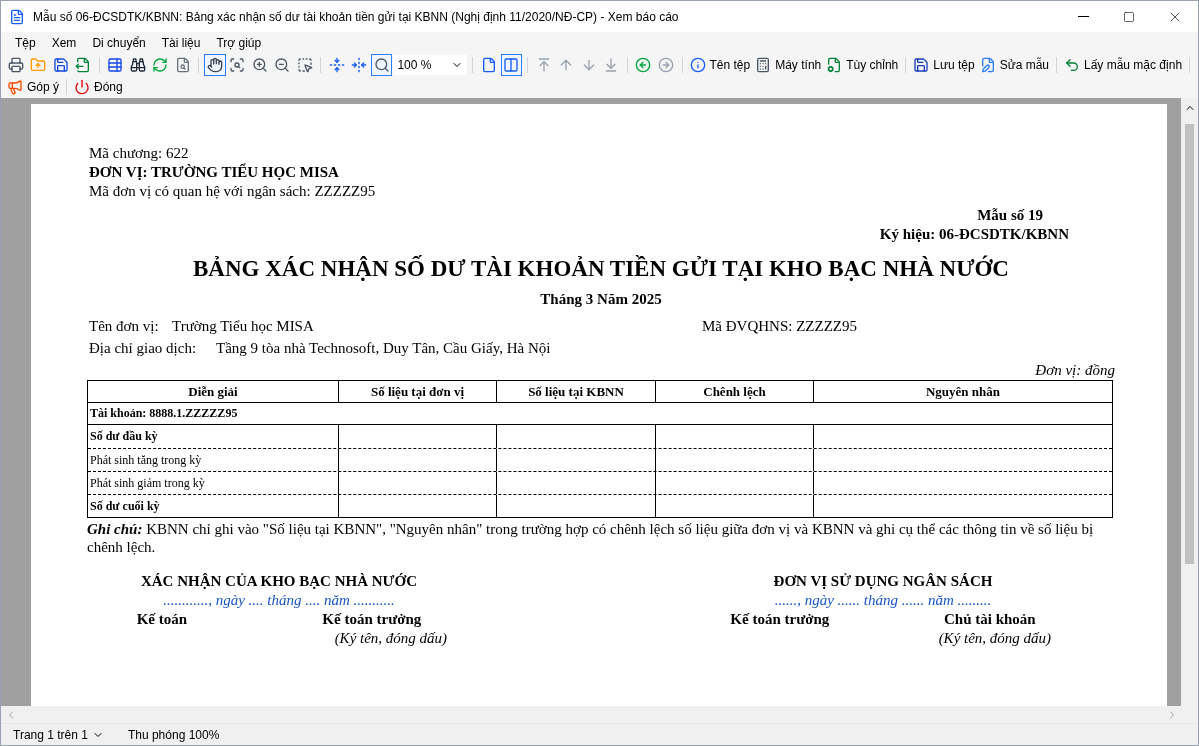  Describe the element at coordinates (25, 43) in the screenshot. I see `menu-item: Tệp` at that location.